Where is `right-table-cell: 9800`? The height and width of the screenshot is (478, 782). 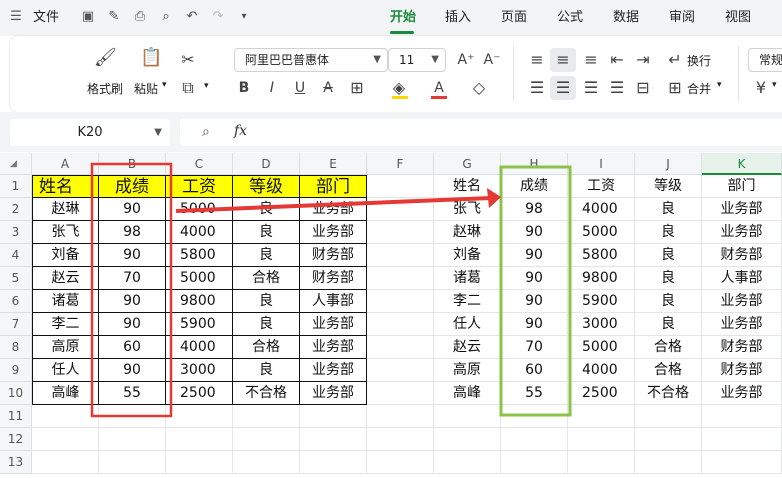 right-table-cell: 9800 is located at coordinates (601, 278).